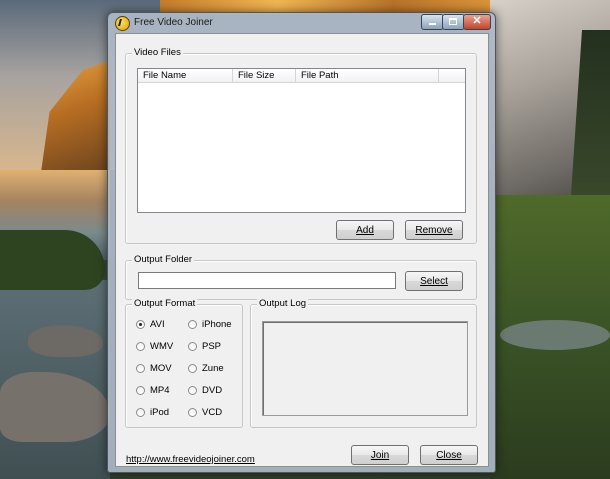  What do you see at coordinates (173, 22) in the screenshot?
I see `window-title: Free Video Joiner` at bounding box center [173, 22].